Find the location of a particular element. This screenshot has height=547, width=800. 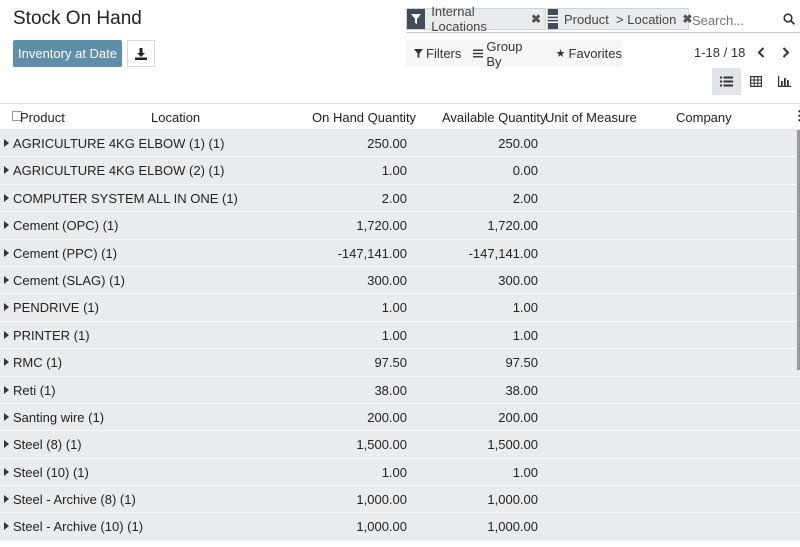

bar-chart-icon is located at coordinates (784, 81).